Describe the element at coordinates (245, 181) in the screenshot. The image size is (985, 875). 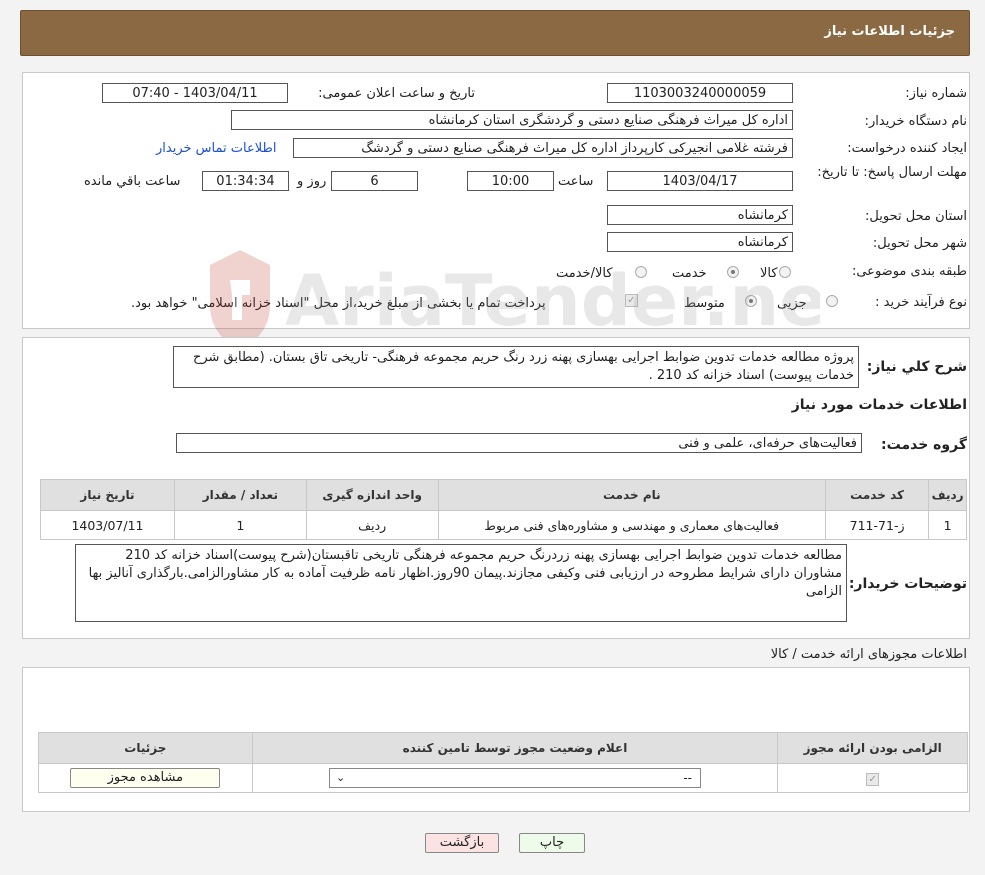
I see `remaining-time-field: 01:34:34` at that location.